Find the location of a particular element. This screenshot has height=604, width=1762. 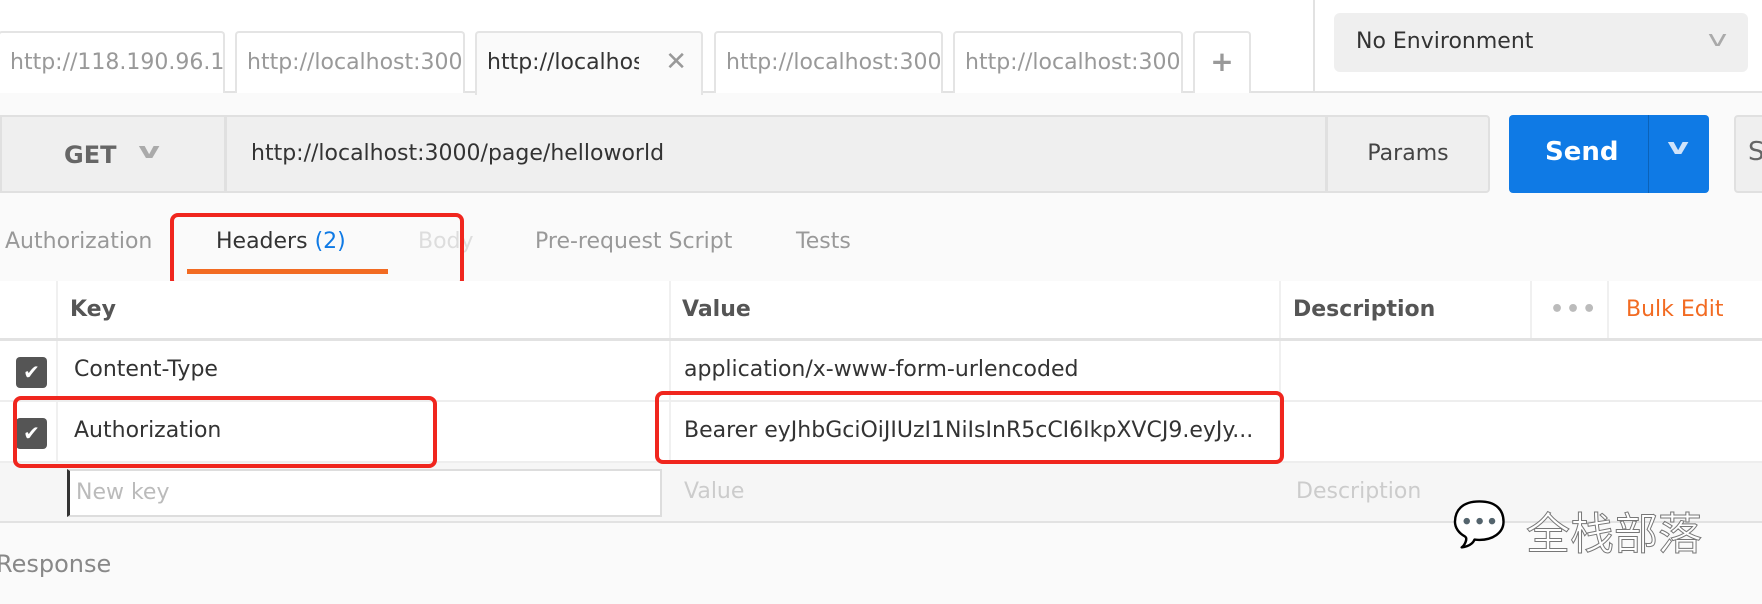

save-label: S is located at coordinates (1755, 152).